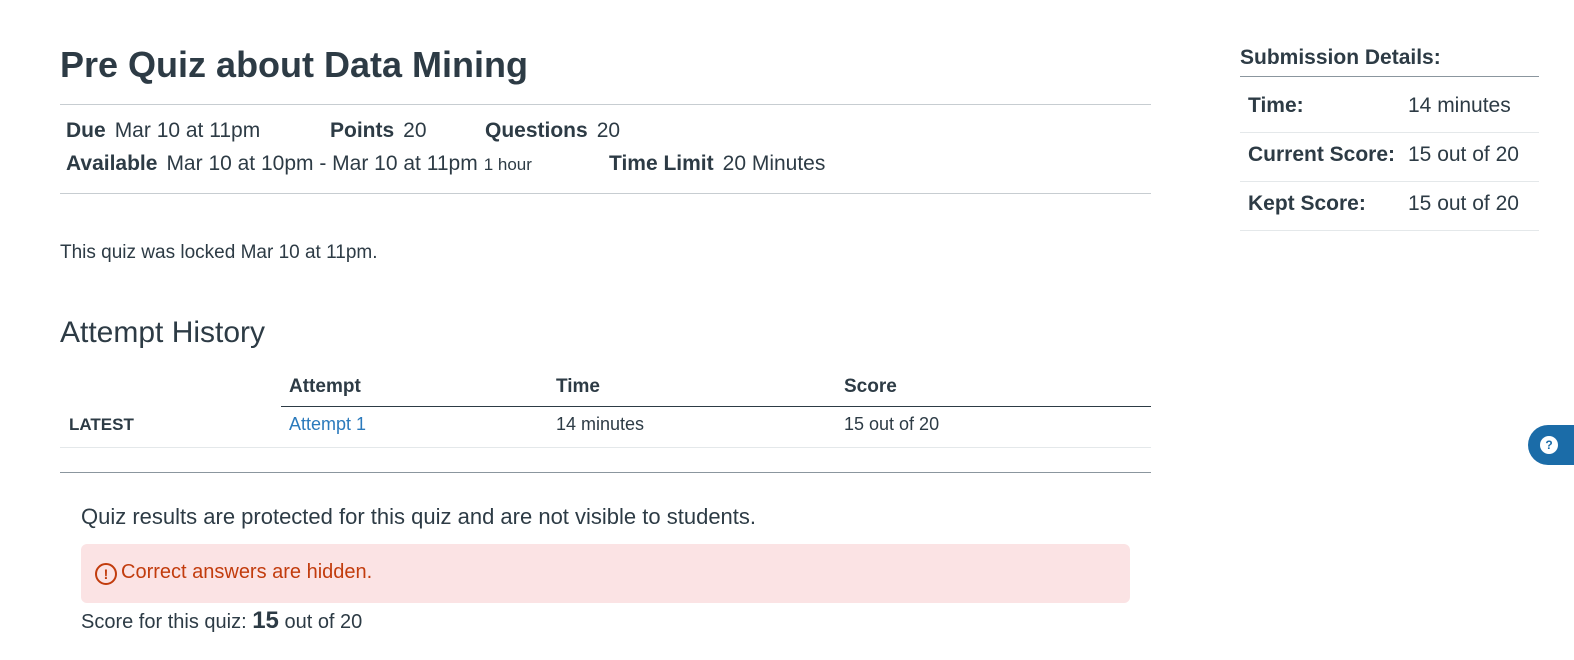  Describe the element at coordinates (187, 130) in the screenshot. I see `due-value: Mar 10 at 11pm` at that location.